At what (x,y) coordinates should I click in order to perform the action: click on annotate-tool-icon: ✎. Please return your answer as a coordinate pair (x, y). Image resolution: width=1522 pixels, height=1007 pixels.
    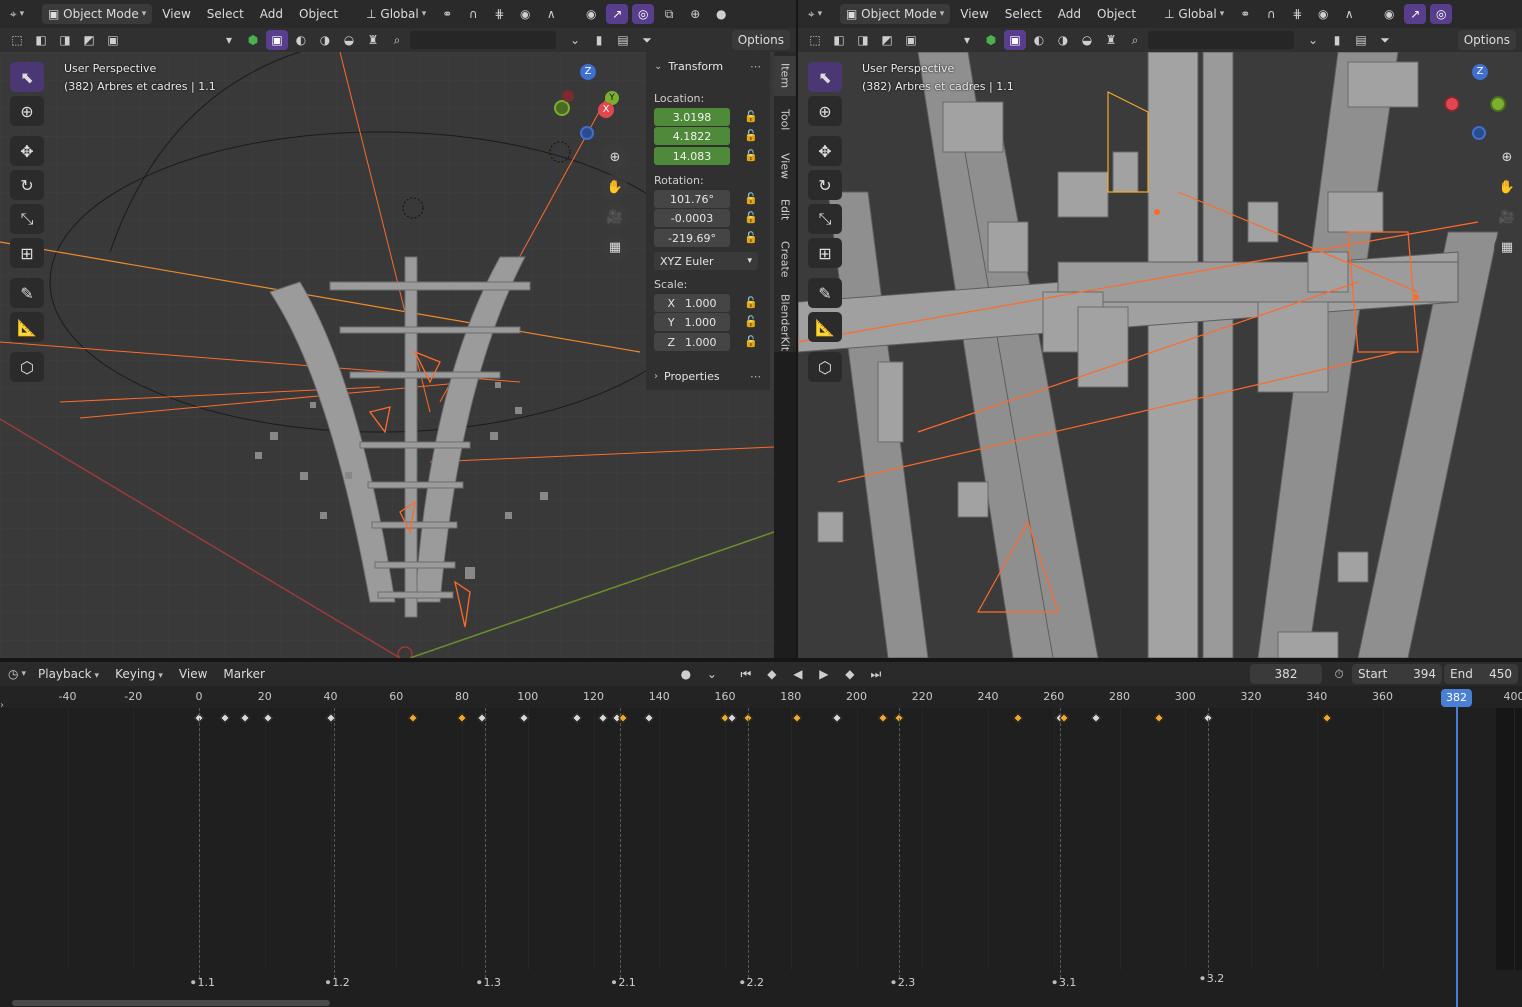
    Looking at the image, I should click on (27, 293).